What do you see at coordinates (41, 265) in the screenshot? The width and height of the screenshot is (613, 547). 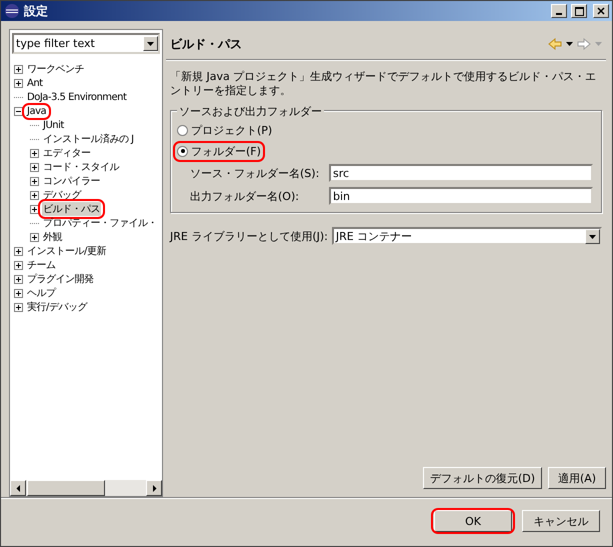 I see `tree-item: チーム` at bounding box center [41, 265].